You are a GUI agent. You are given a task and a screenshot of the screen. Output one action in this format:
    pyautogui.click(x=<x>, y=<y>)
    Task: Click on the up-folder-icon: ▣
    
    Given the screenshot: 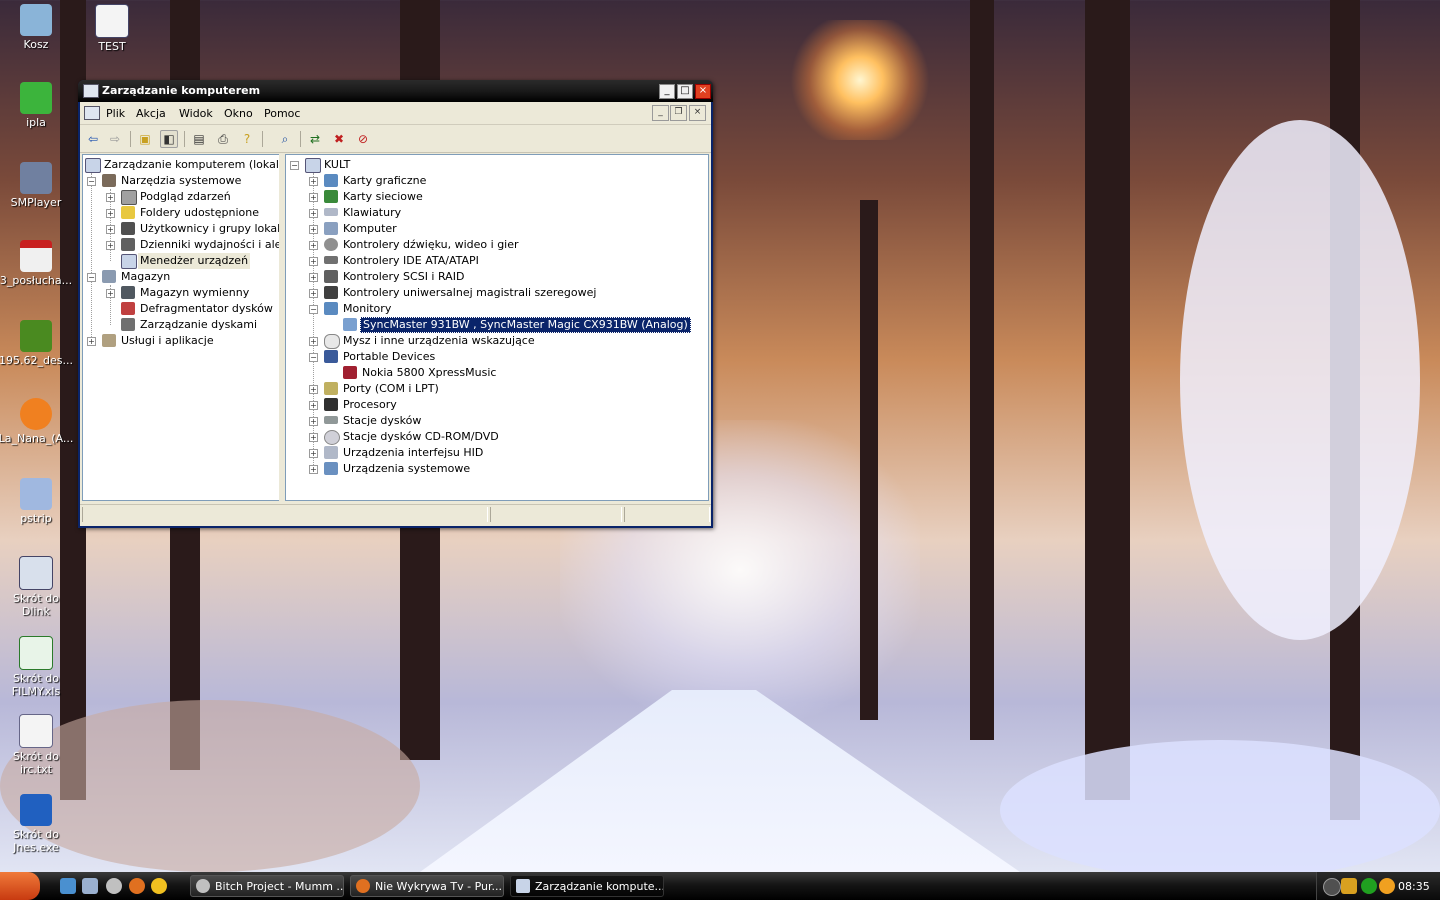 What is the action you would take?
    pyautogui.click(x=145, y=139)
    